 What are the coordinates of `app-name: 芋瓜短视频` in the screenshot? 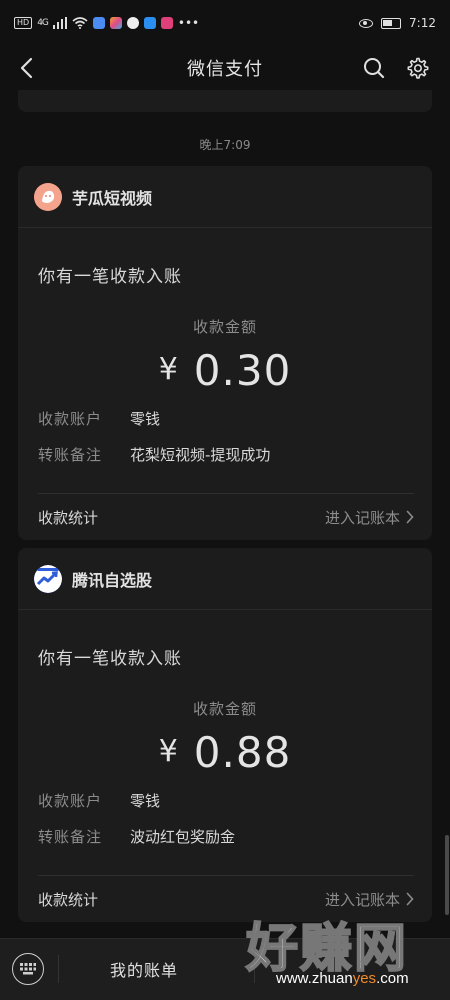 It's located at (112, 198).